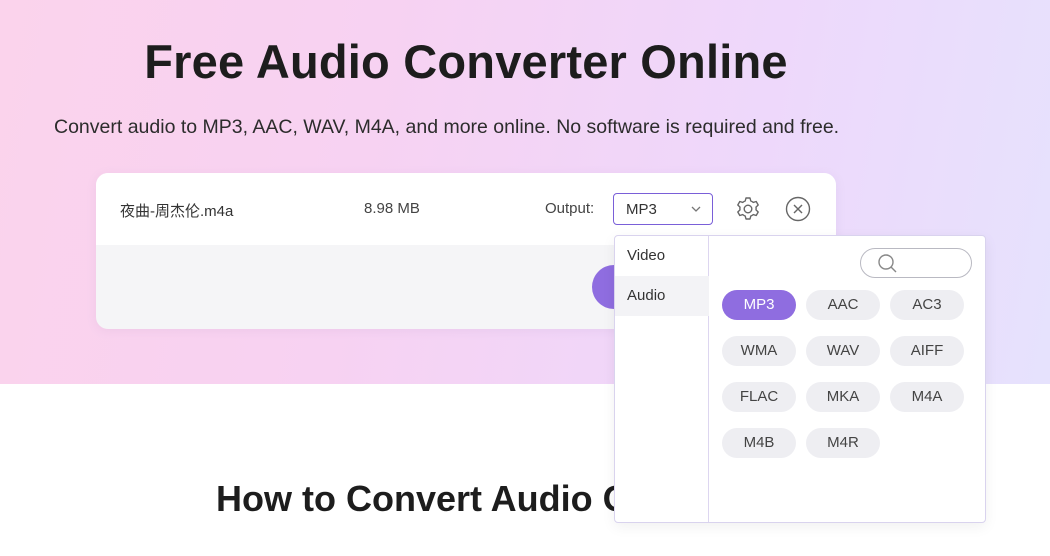  What do you see at coordinates (662, 296) in the screenshot?
I see `category-audio: Audio` at bounding box center [662, 296].